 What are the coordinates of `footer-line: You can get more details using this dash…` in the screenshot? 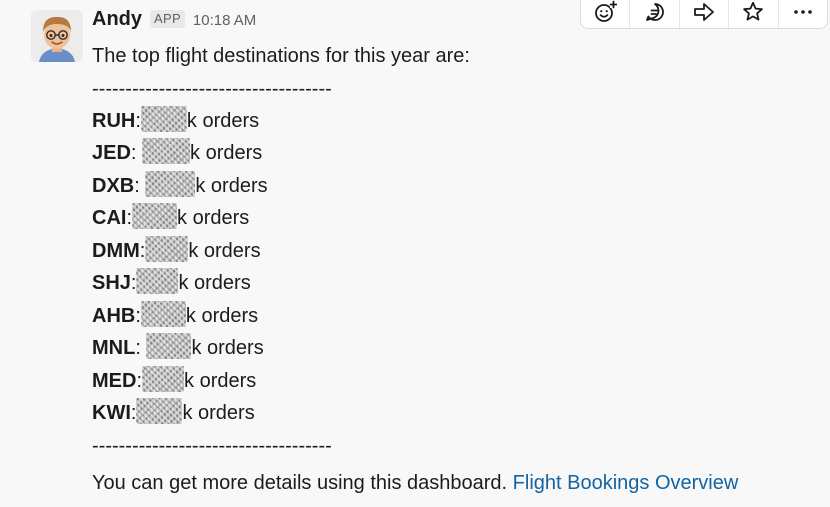 It's located at (415, 483).